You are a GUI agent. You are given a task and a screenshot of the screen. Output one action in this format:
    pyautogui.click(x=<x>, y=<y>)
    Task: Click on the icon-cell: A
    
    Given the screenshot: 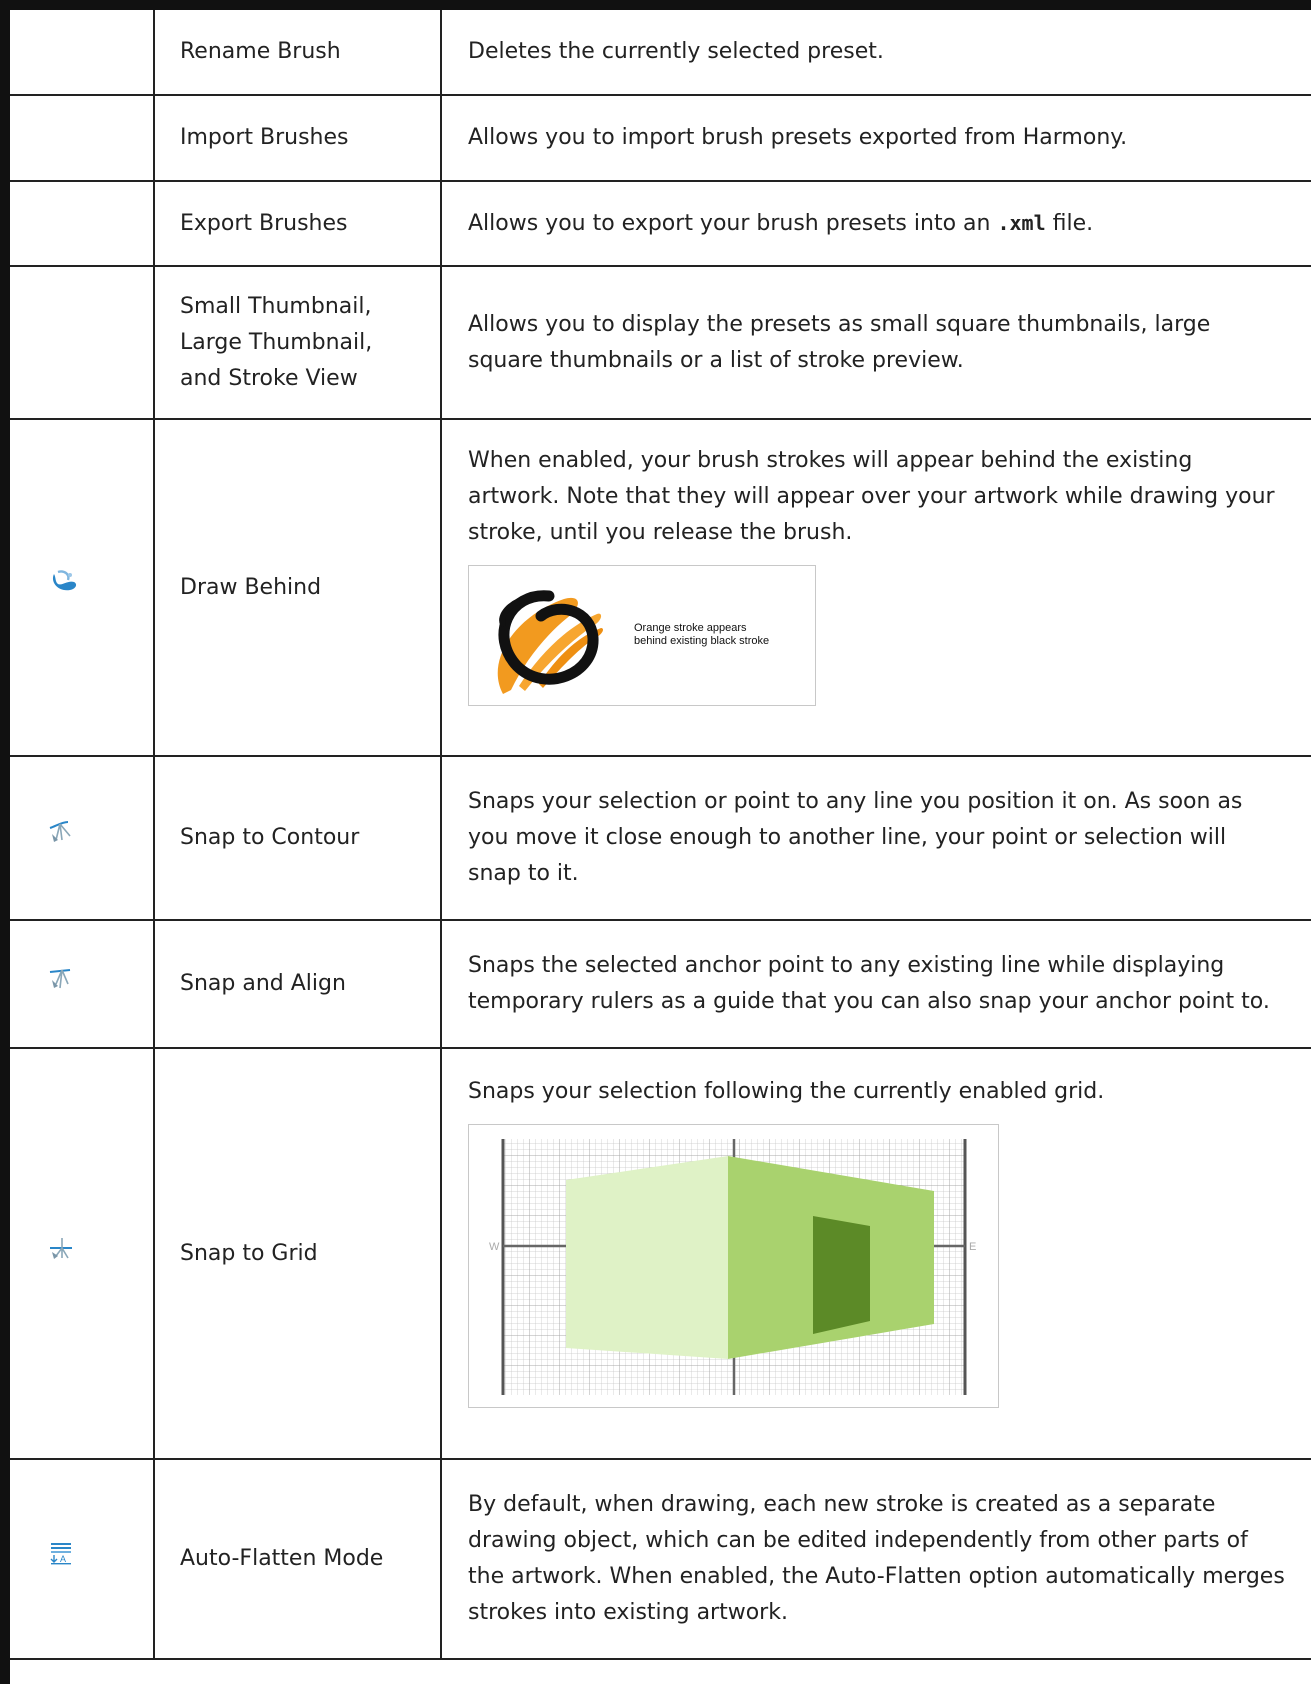 What is the action you would take?
    pyautogui.click(x=82, y=1559)
    